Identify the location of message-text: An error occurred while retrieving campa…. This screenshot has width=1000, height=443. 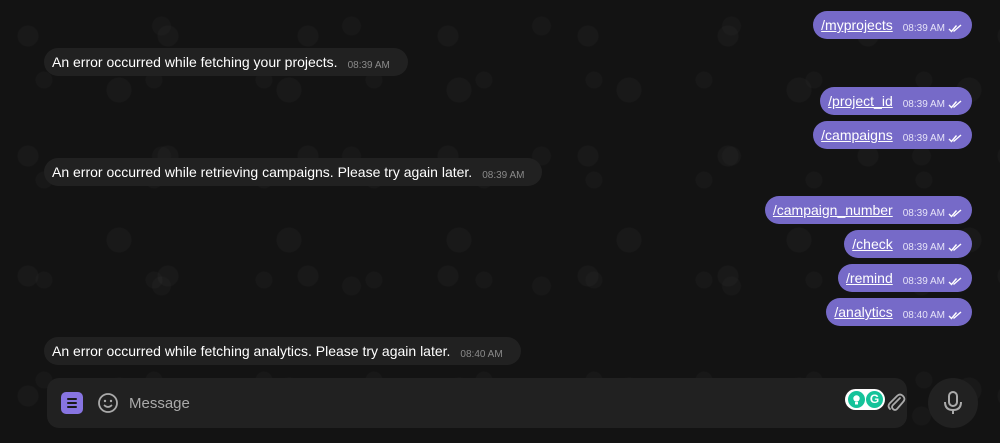
(262, 172).